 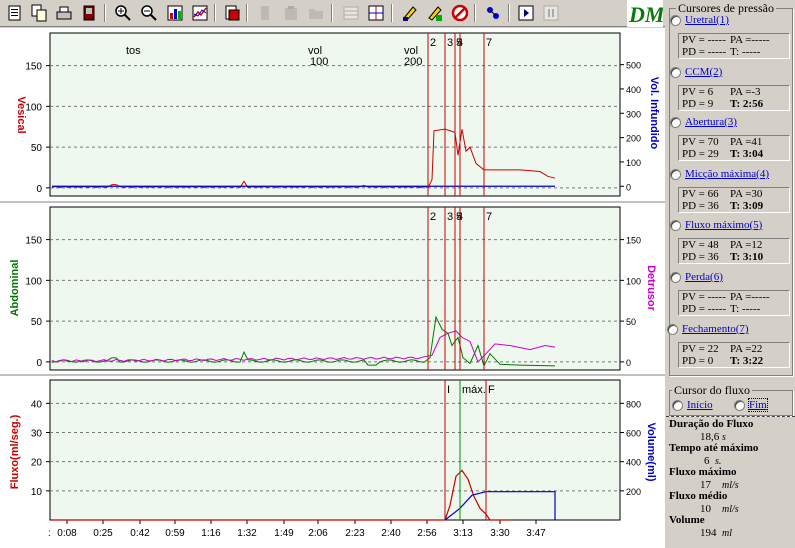 What do you see at coordinates (700, 349) in the screenshot?
I see `pv-value: PV = 22` at bounding box center [700, 349].